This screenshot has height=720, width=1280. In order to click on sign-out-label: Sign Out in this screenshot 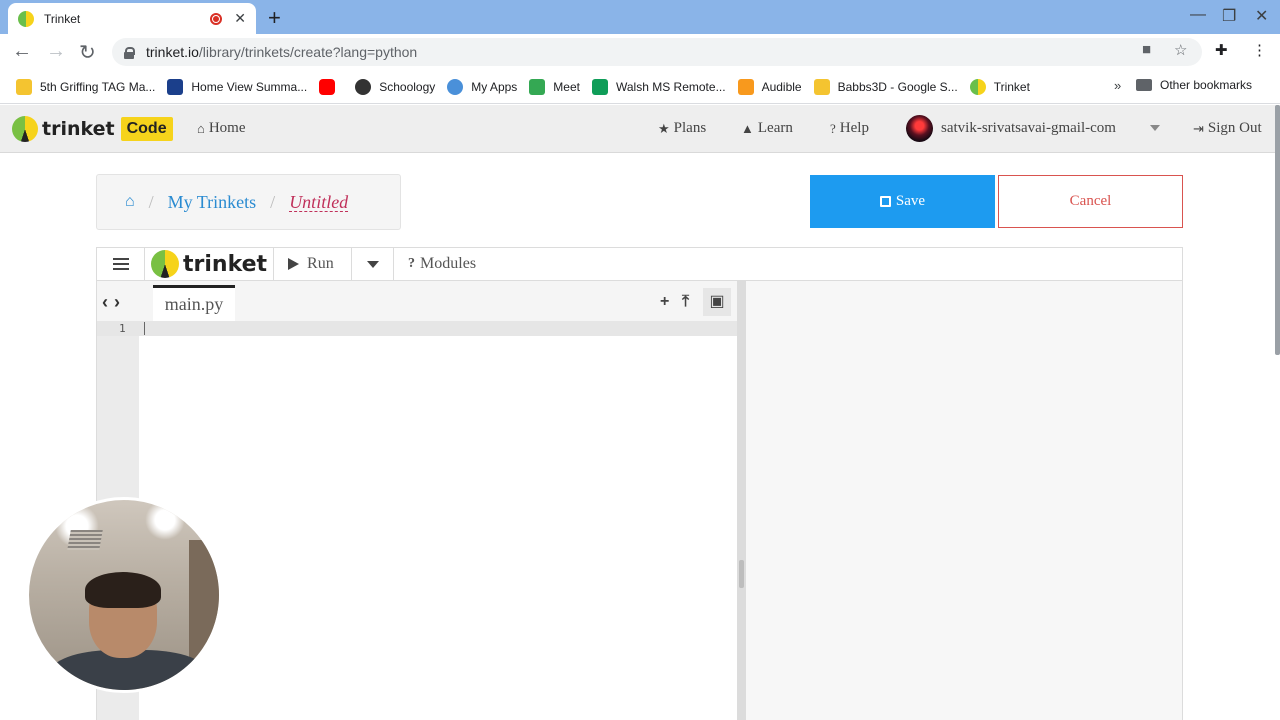, I will do `click(1234, 128)`.